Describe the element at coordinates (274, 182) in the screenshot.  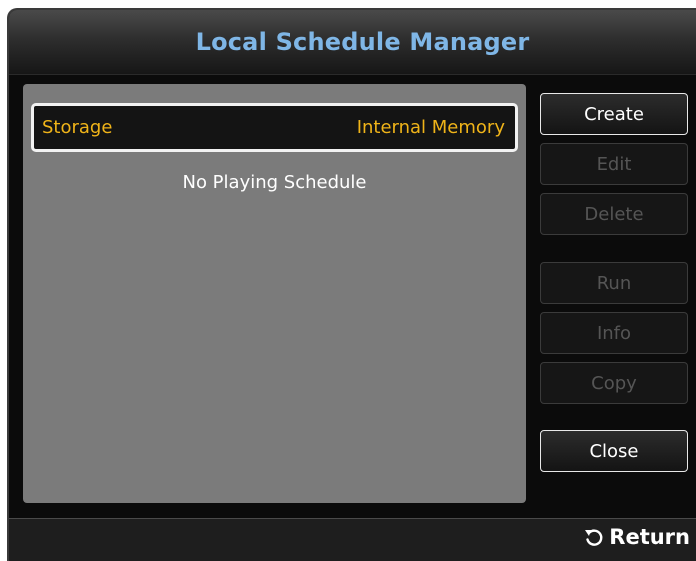
I see `empty-schedule-message: No Playing Schedule` at that location.